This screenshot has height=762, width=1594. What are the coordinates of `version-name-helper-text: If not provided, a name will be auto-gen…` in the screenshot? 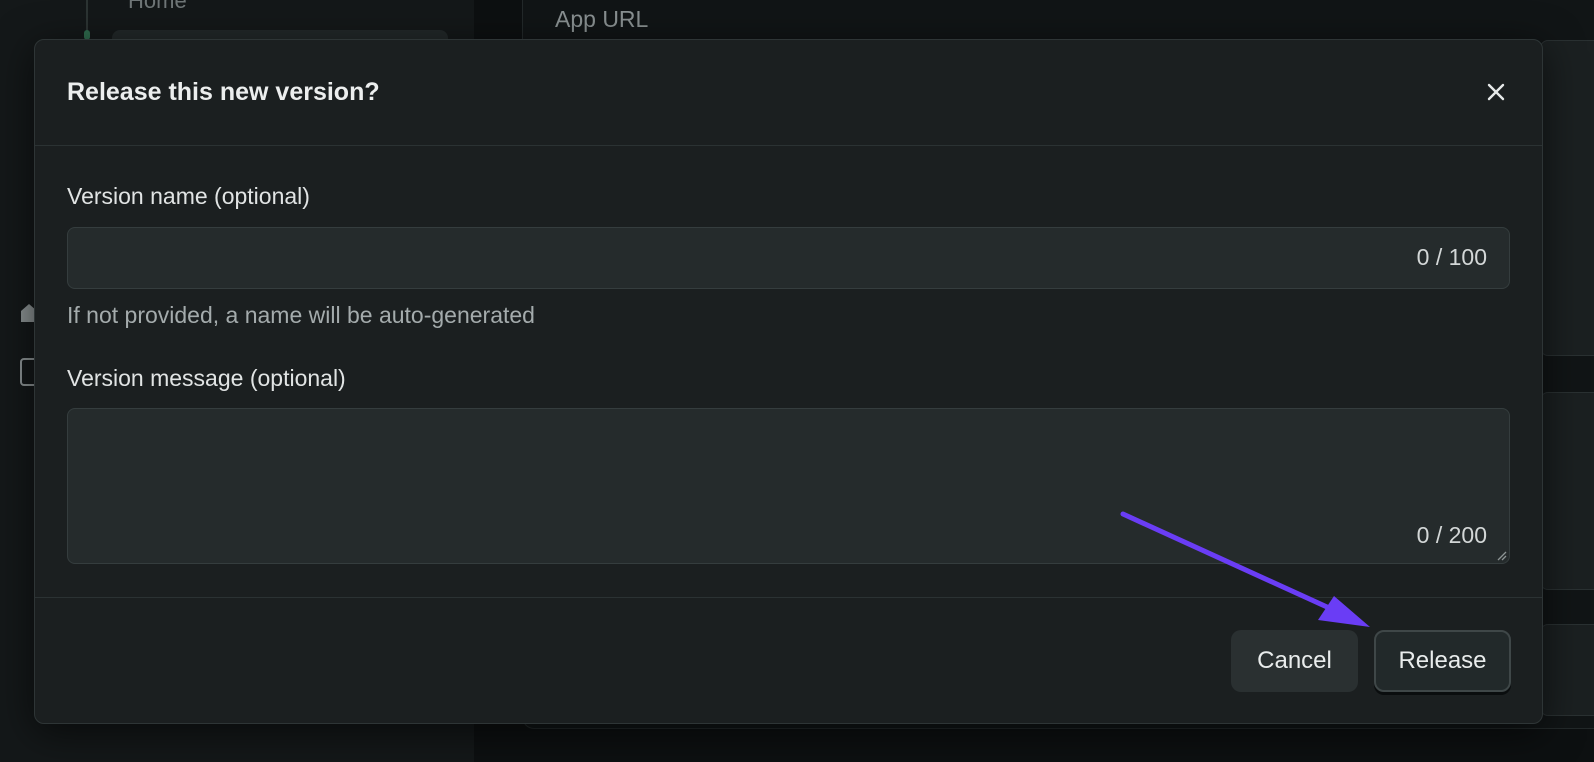 It's located at (301, 315).